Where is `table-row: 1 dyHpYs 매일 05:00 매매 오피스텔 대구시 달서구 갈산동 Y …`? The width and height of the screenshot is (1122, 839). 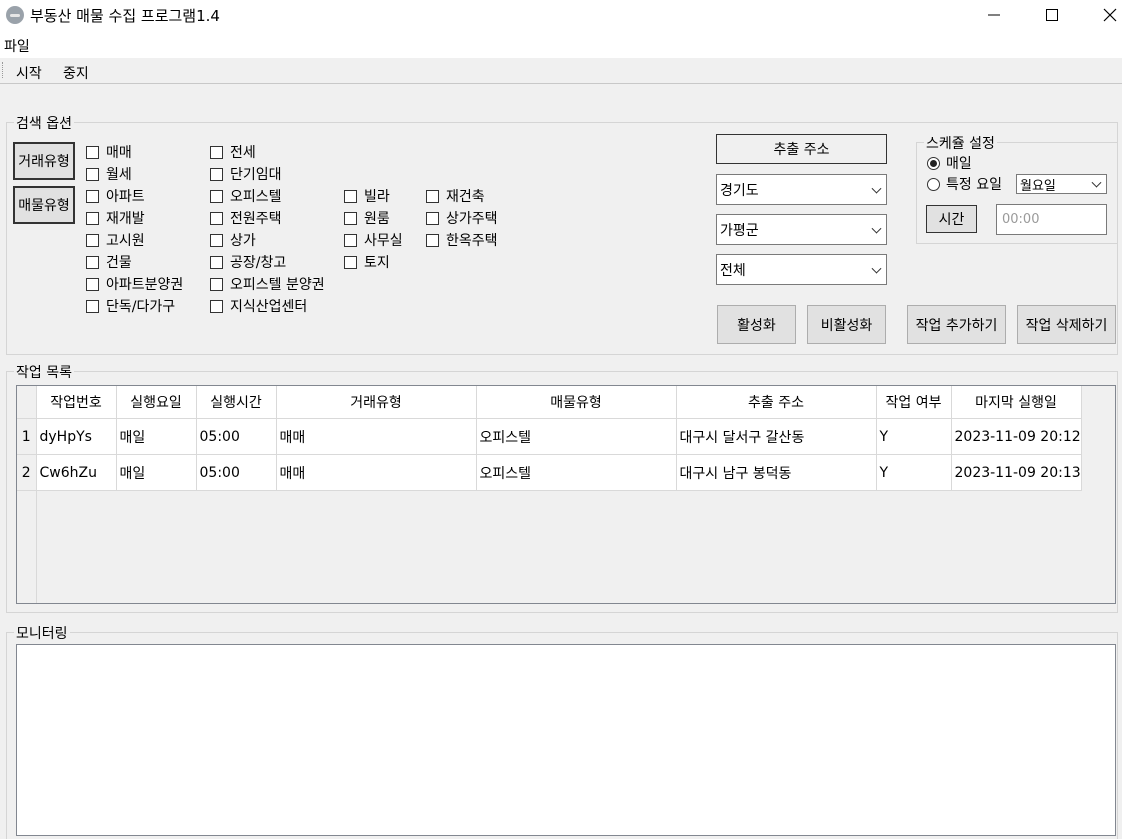 table-row: 1 dyHpYs 매일 05:00 매매 오피스텔 대구시 달서구 갈산동 Y … is located at coordinates (549, 436).